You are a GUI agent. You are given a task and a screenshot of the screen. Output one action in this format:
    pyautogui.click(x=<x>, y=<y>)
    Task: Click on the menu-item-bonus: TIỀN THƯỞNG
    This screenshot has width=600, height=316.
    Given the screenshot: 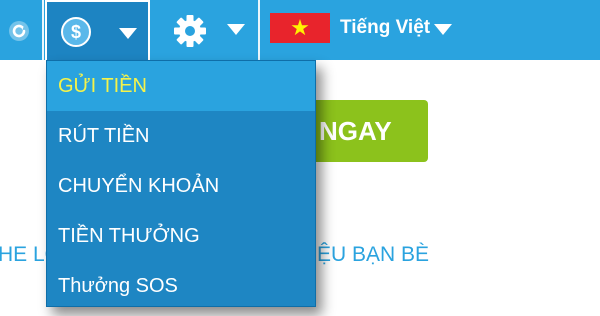 What is the action you would take?
    pyautogui.click(x=181, y=236)
    